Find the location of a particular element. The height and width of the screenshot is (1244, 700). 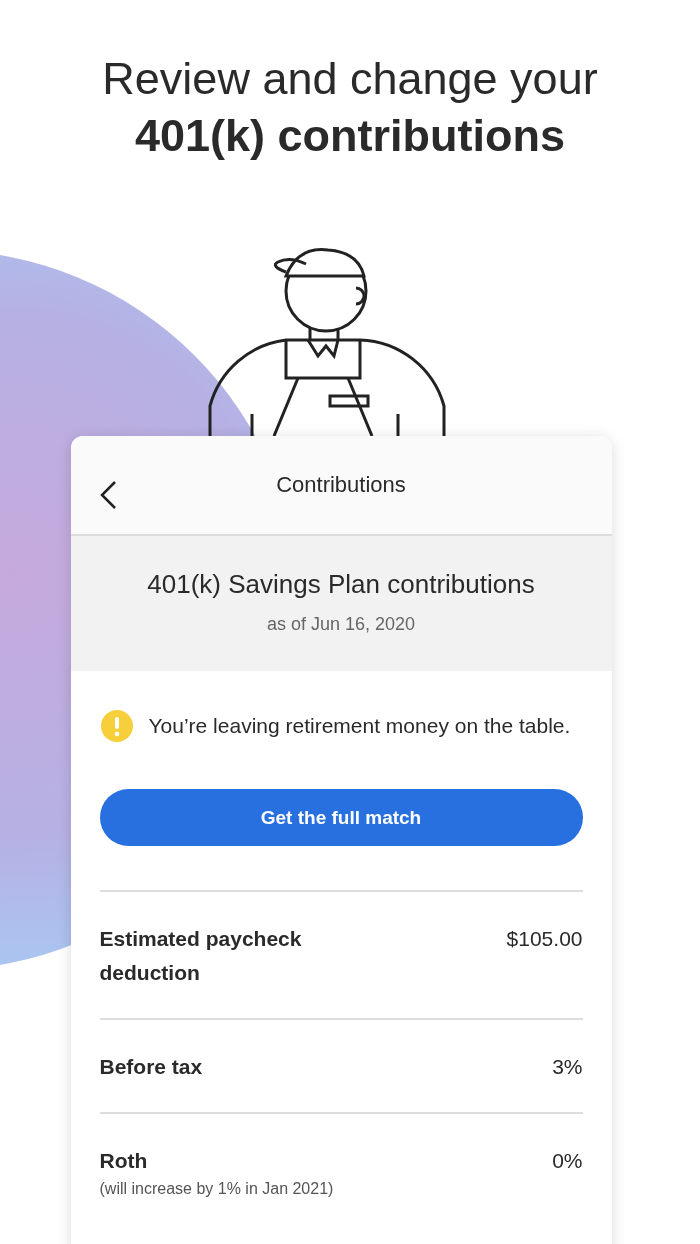

row-value: $105.00 is located at coordinates (544, 939).